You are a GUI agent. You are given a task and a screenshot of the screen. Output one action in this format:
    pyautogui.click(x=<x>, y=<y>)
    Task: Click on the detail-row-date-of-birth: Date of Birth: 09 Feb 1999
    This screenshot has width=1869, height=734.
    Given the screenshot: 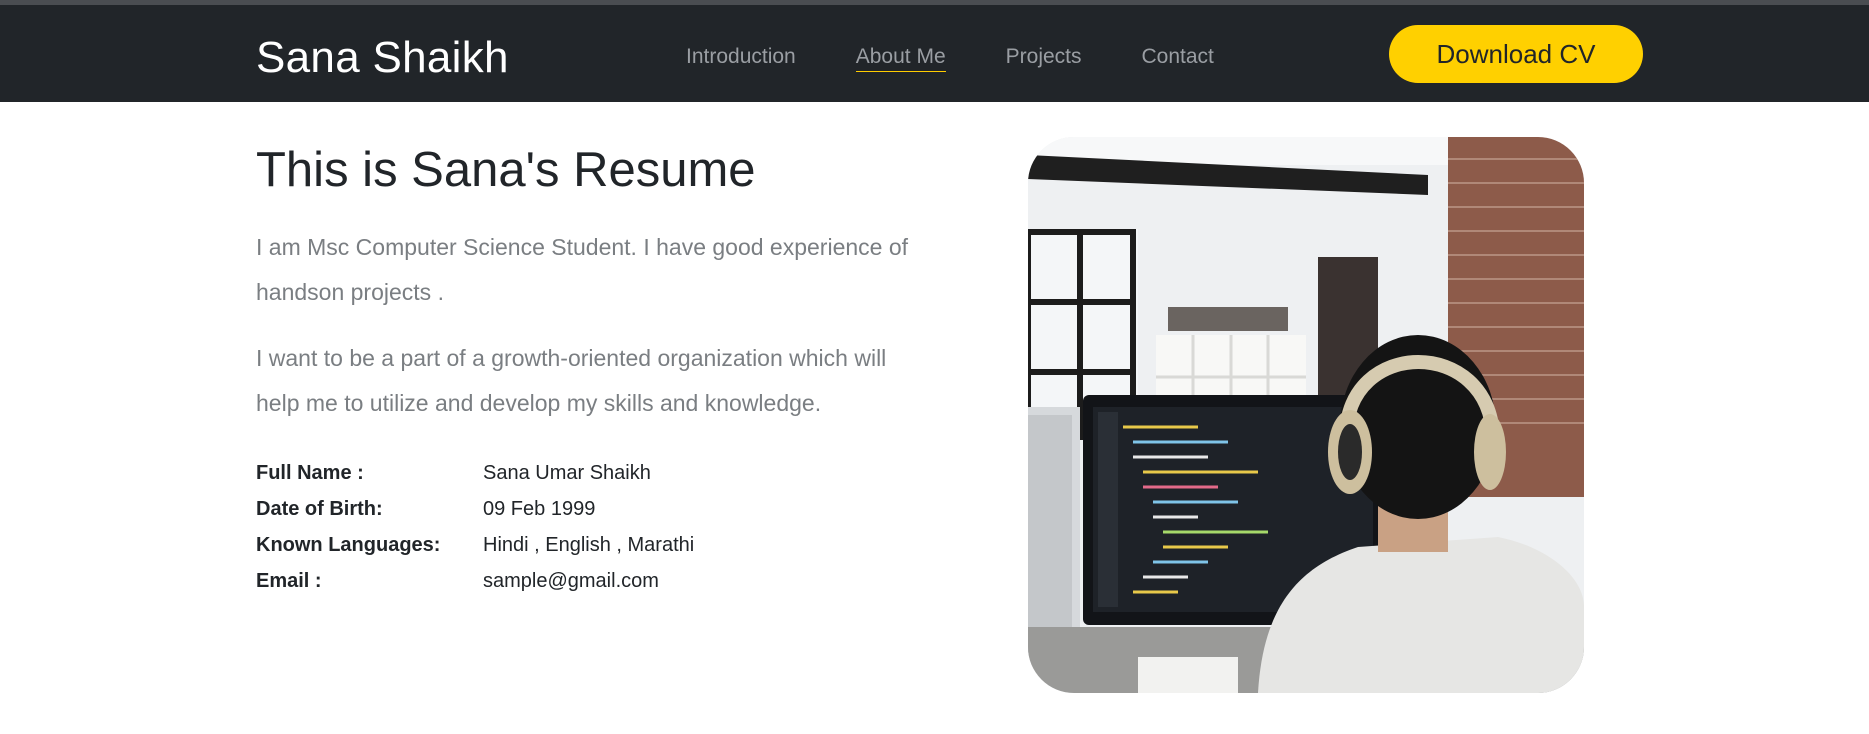 What is the action you would take?
    pyautogui.click(x=475, y=509)
    